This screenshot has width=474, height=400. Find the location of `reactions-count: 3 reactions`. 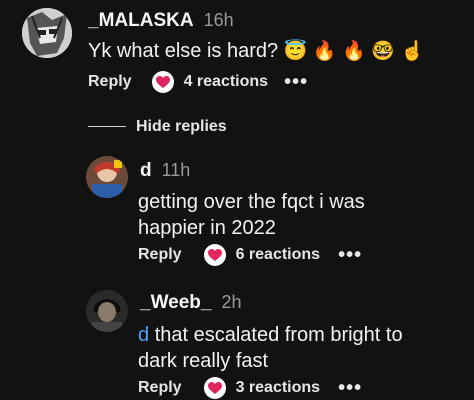

reactions-count: 3 reactions is located at coordinates (278, 388).